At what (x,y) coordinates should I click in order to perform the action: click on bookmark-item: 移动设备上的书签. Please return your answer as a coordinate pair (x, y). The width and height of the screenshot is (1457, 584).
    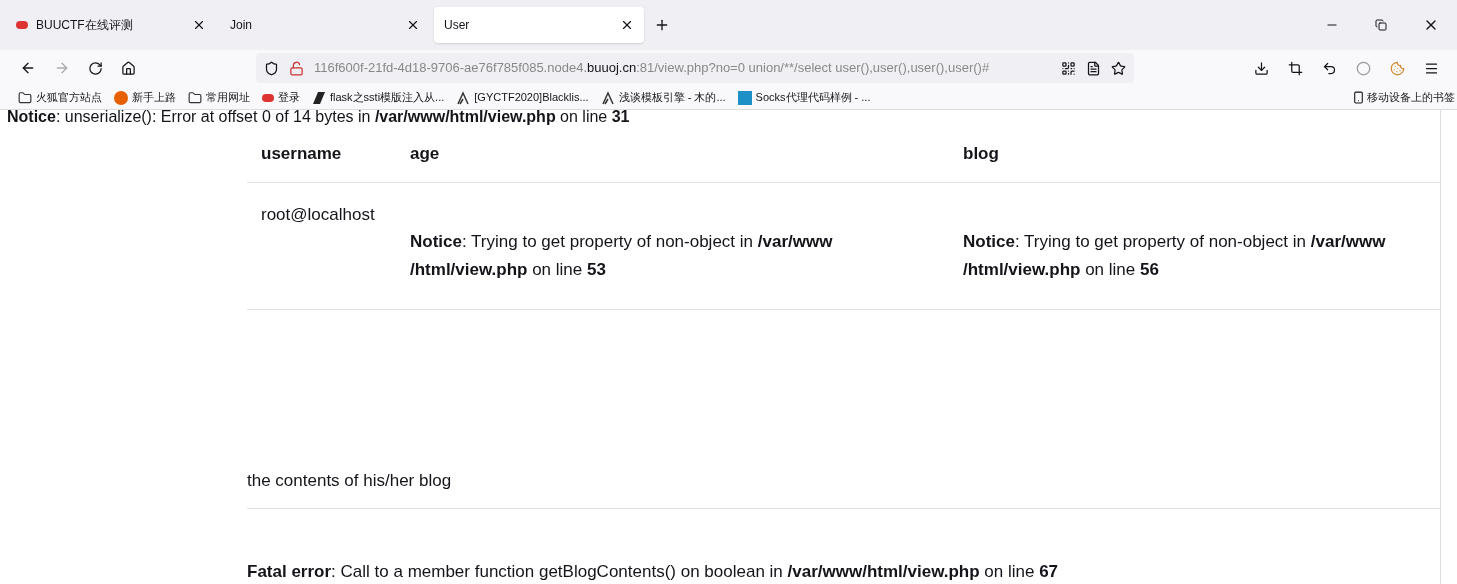
    Looking at the image, I should click on (1403, 97).